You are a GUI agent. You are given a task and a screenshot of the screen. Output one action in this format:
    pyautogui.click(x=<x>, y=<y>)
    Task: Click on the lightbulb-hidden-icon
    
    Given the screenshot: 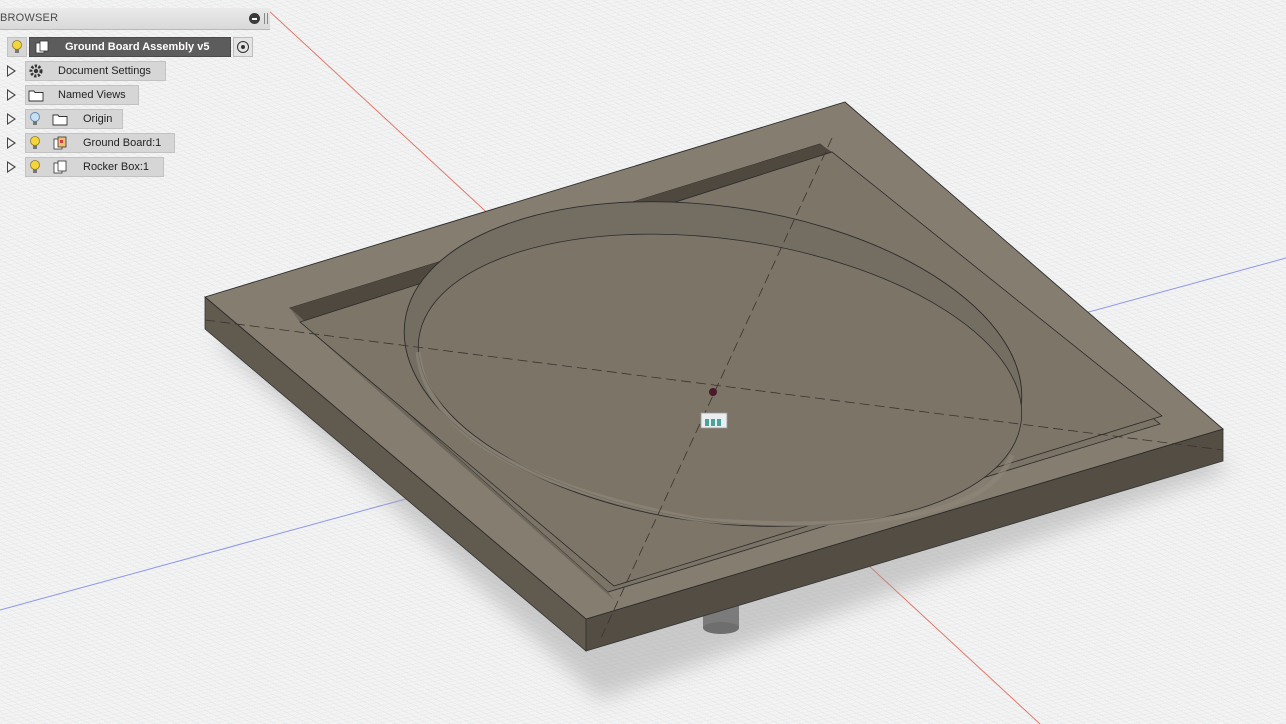 What is the action you would take?
    pyautogui.click(x=35, y=119)
    